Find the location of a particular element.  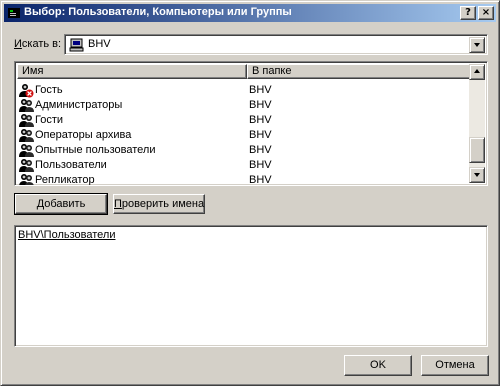

list-item-name: Гости is located at coordinates (49, 120).